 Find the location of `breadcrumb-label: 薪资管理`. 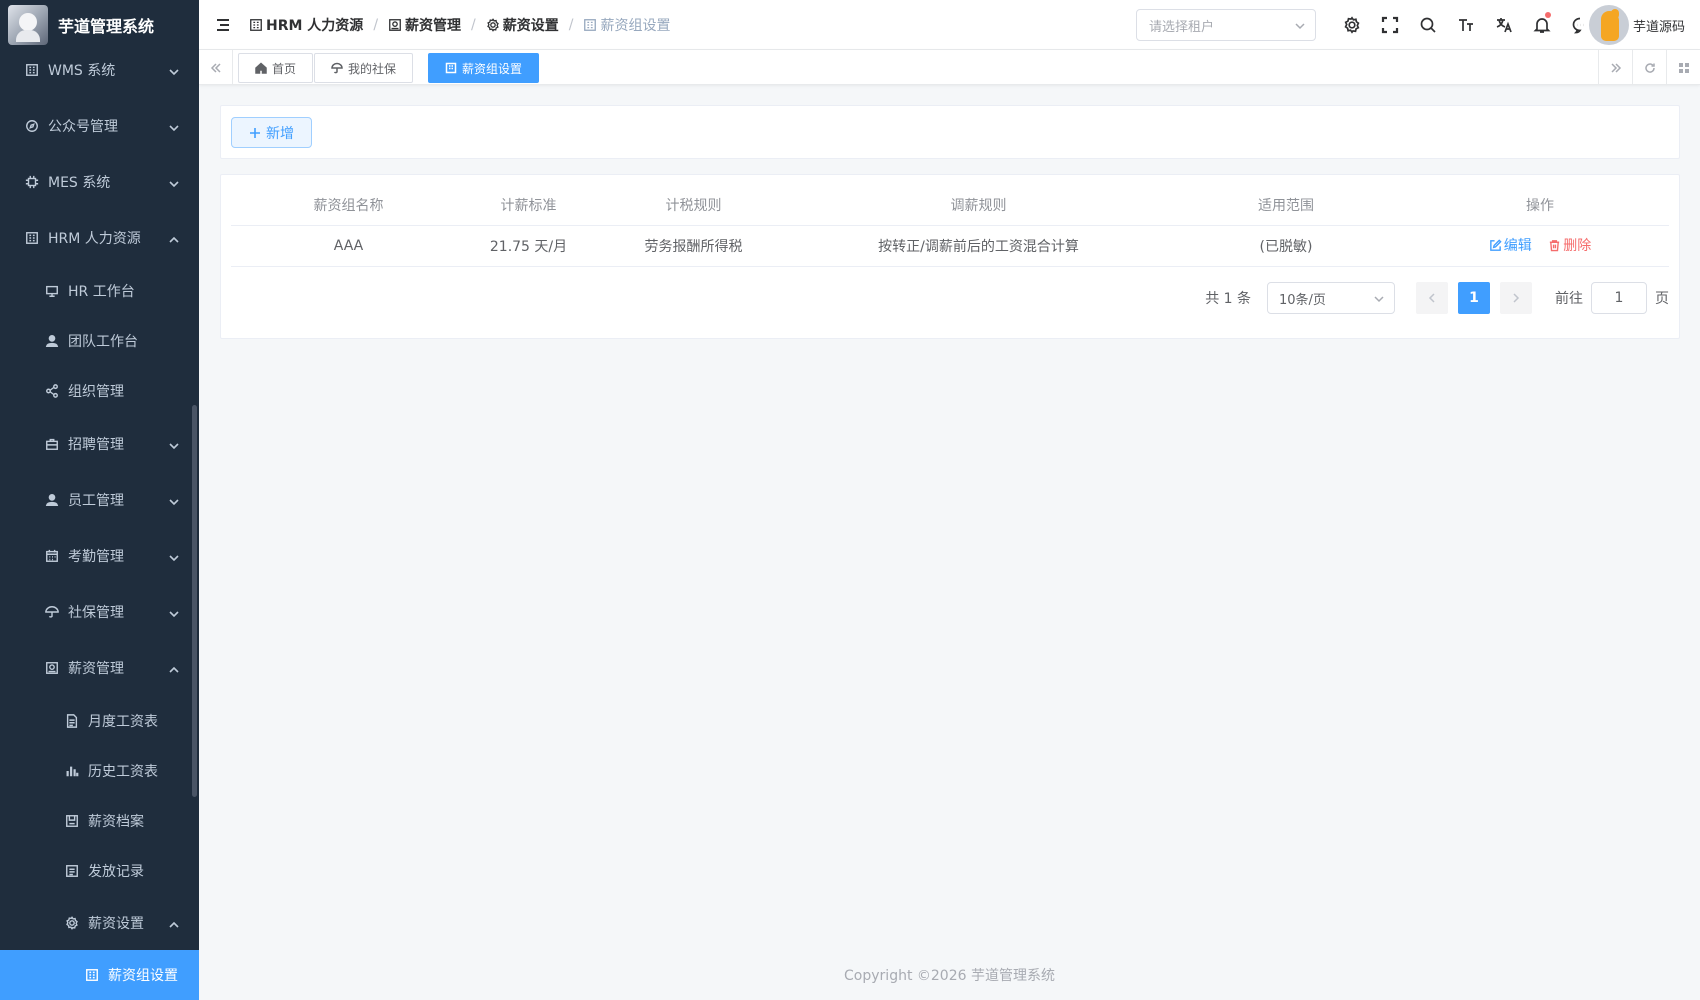

breadcrumb-label: 薪资管理 is located at coordinates (433, 25).